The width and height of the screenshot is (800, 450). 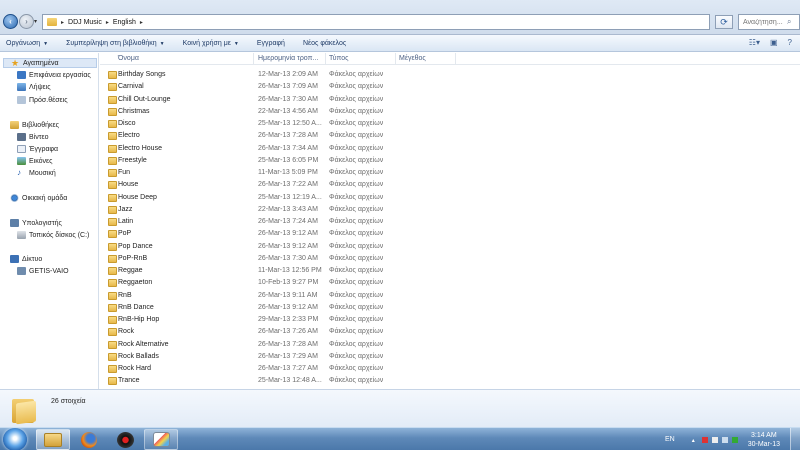 What do you see at coordinates (695, 440) in the screenshot?
I see `show-hidden-icons-icon: ▴` at bounding box center [695, 440].